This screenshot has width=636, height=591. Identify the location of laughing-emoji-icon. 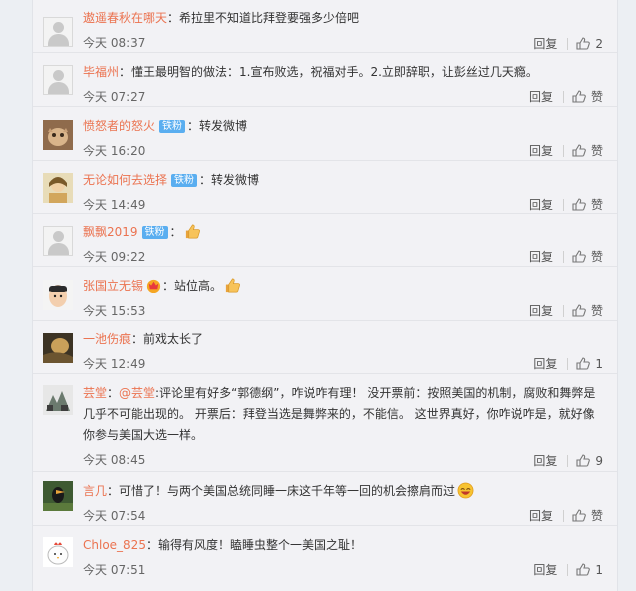
(465, 490).